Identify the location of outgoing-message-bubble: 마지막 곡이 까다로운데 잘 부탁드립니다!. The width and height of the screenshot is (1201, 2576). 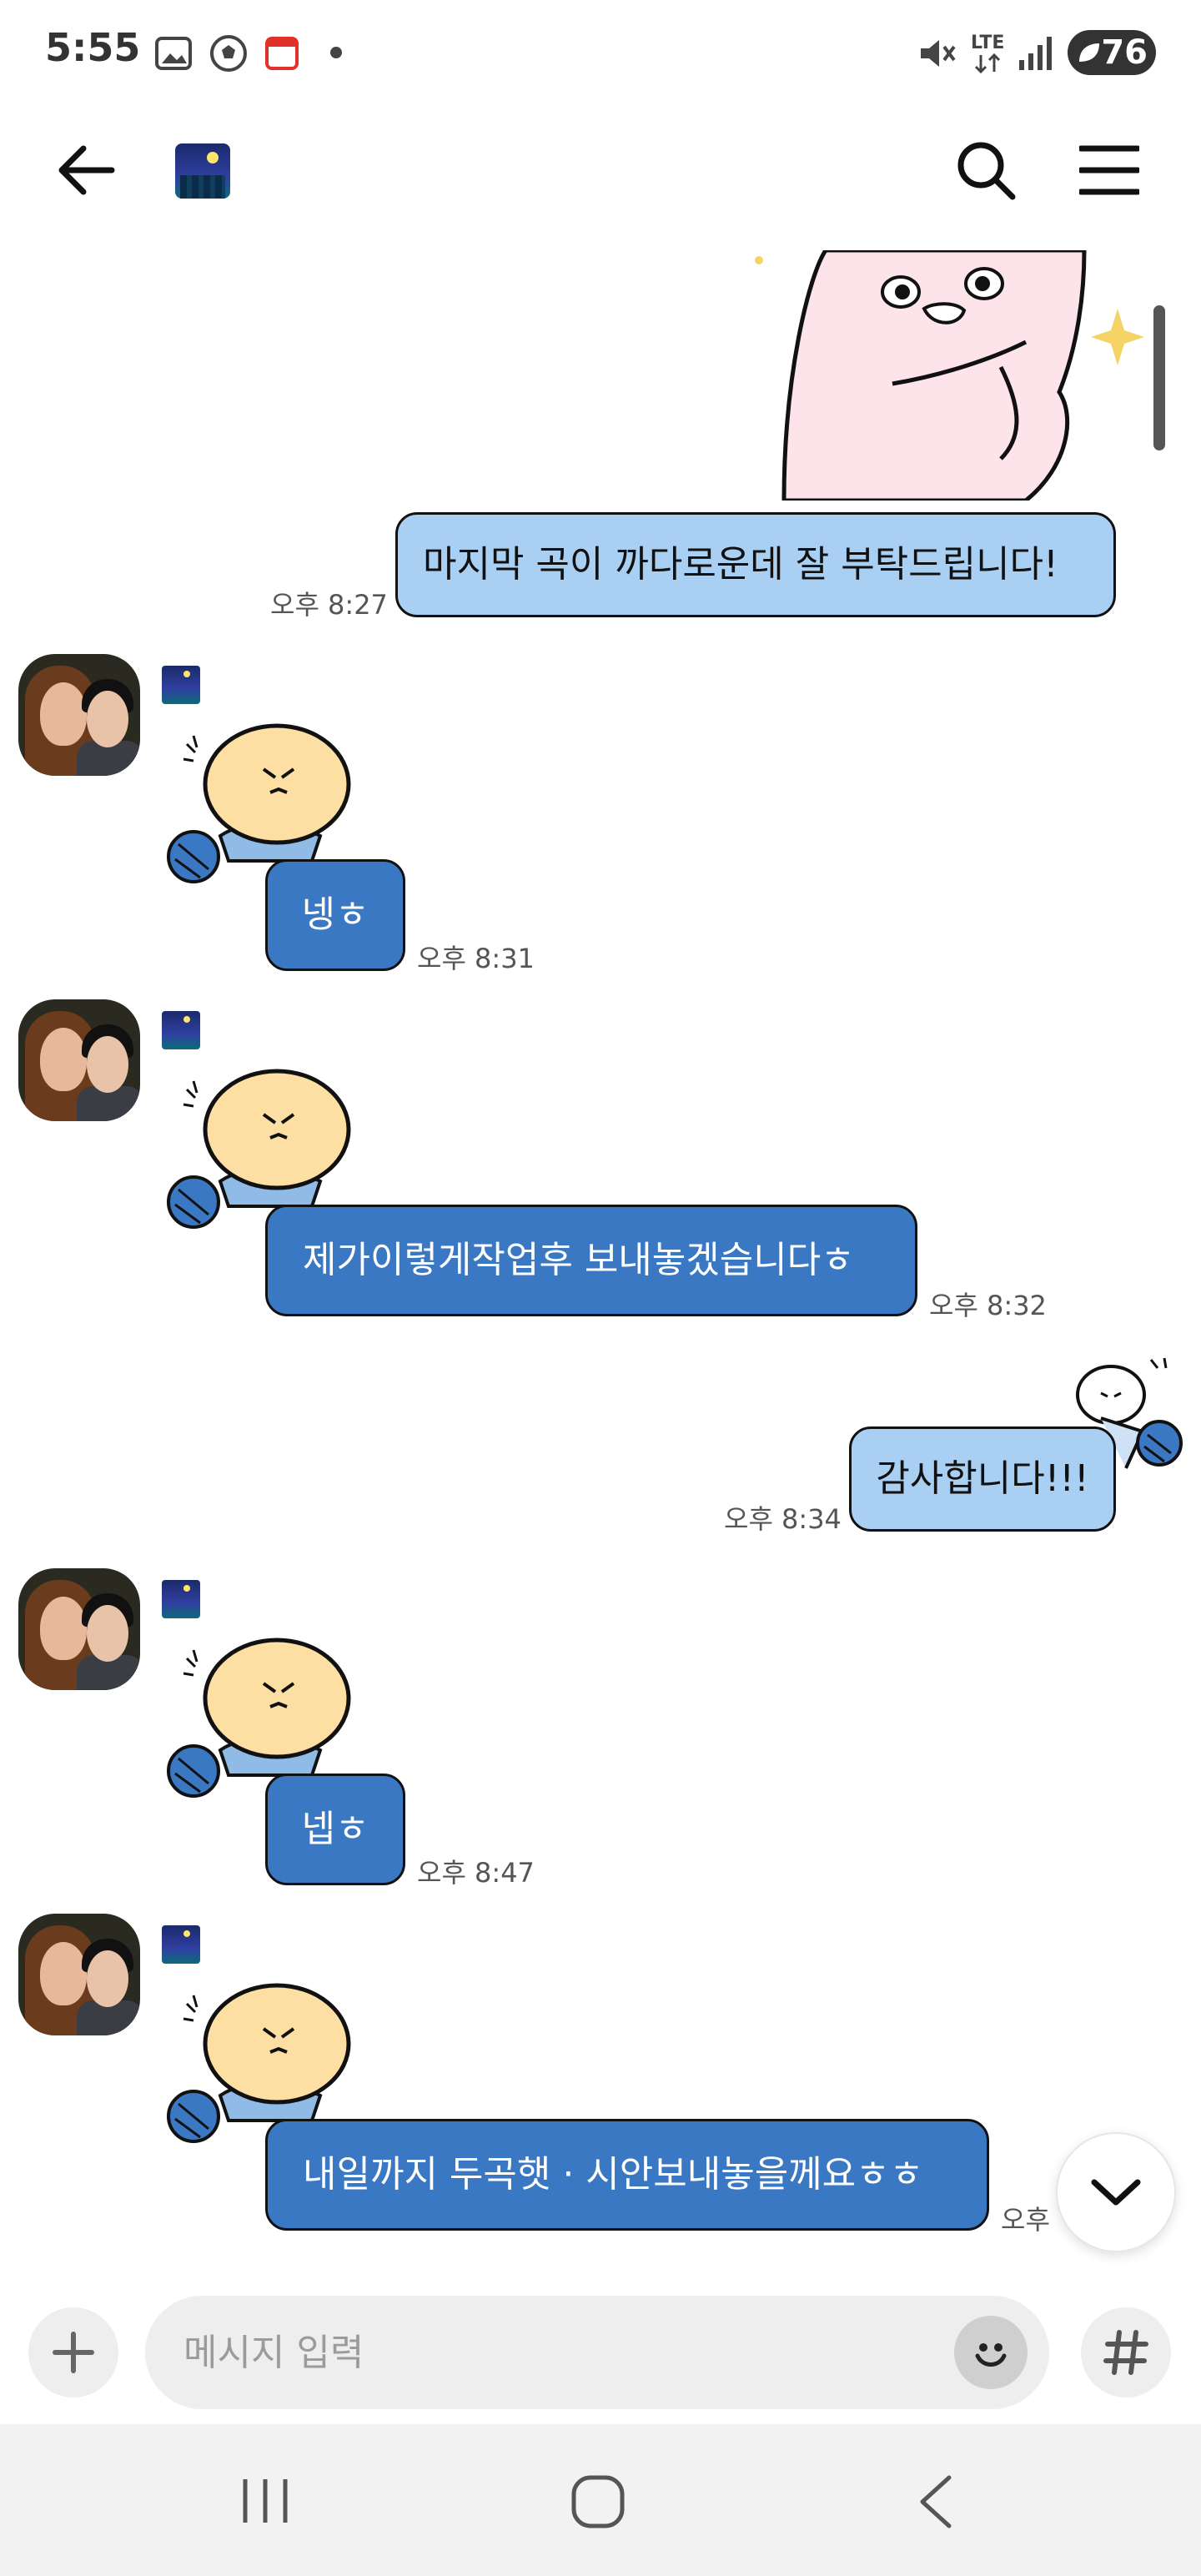
(756, 564).